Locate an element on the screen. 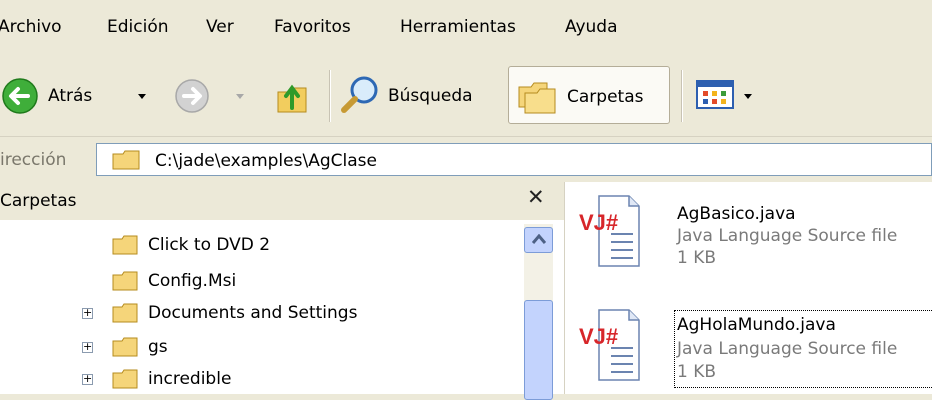 This screenshot has width=932, height=400. up-folder-button is located at coordinates (292, 95).